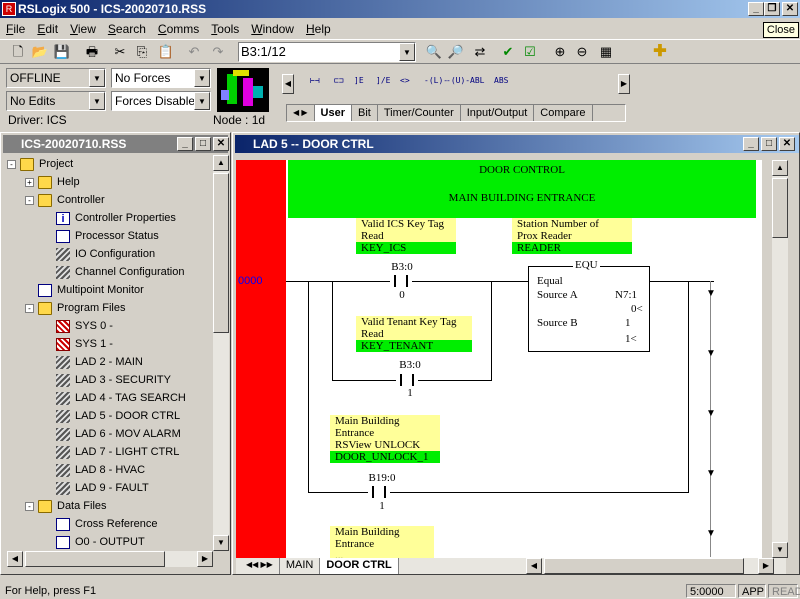  What do you see at coordinates (185, 144) in the screenshot?
I see `project-minimize-button: _` at bounding box center [185, 144].